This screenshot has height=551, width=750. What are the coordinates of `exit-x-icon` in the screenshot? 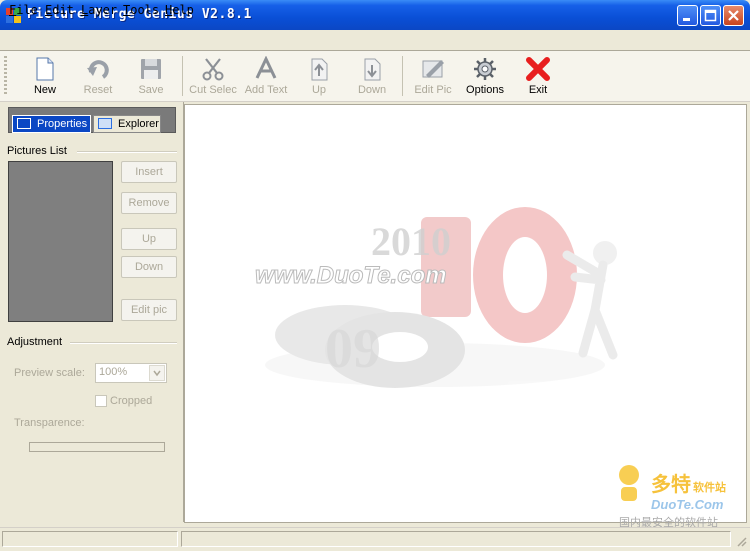 It's located at (538, 69).